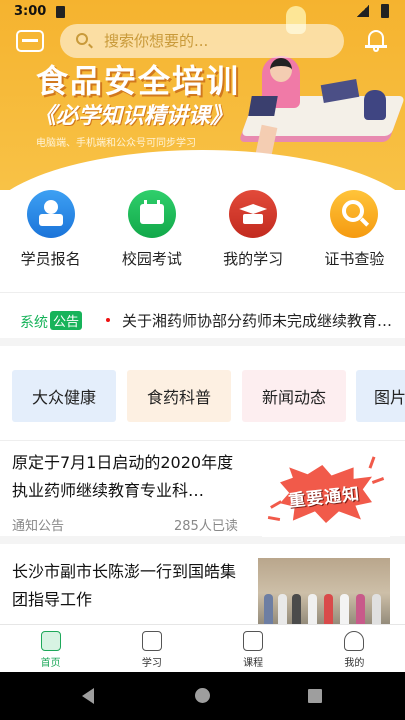  What do you see at coordinates (82, 39) in the screenshot?
I see `search-icon` at bounding box center [82, 39].